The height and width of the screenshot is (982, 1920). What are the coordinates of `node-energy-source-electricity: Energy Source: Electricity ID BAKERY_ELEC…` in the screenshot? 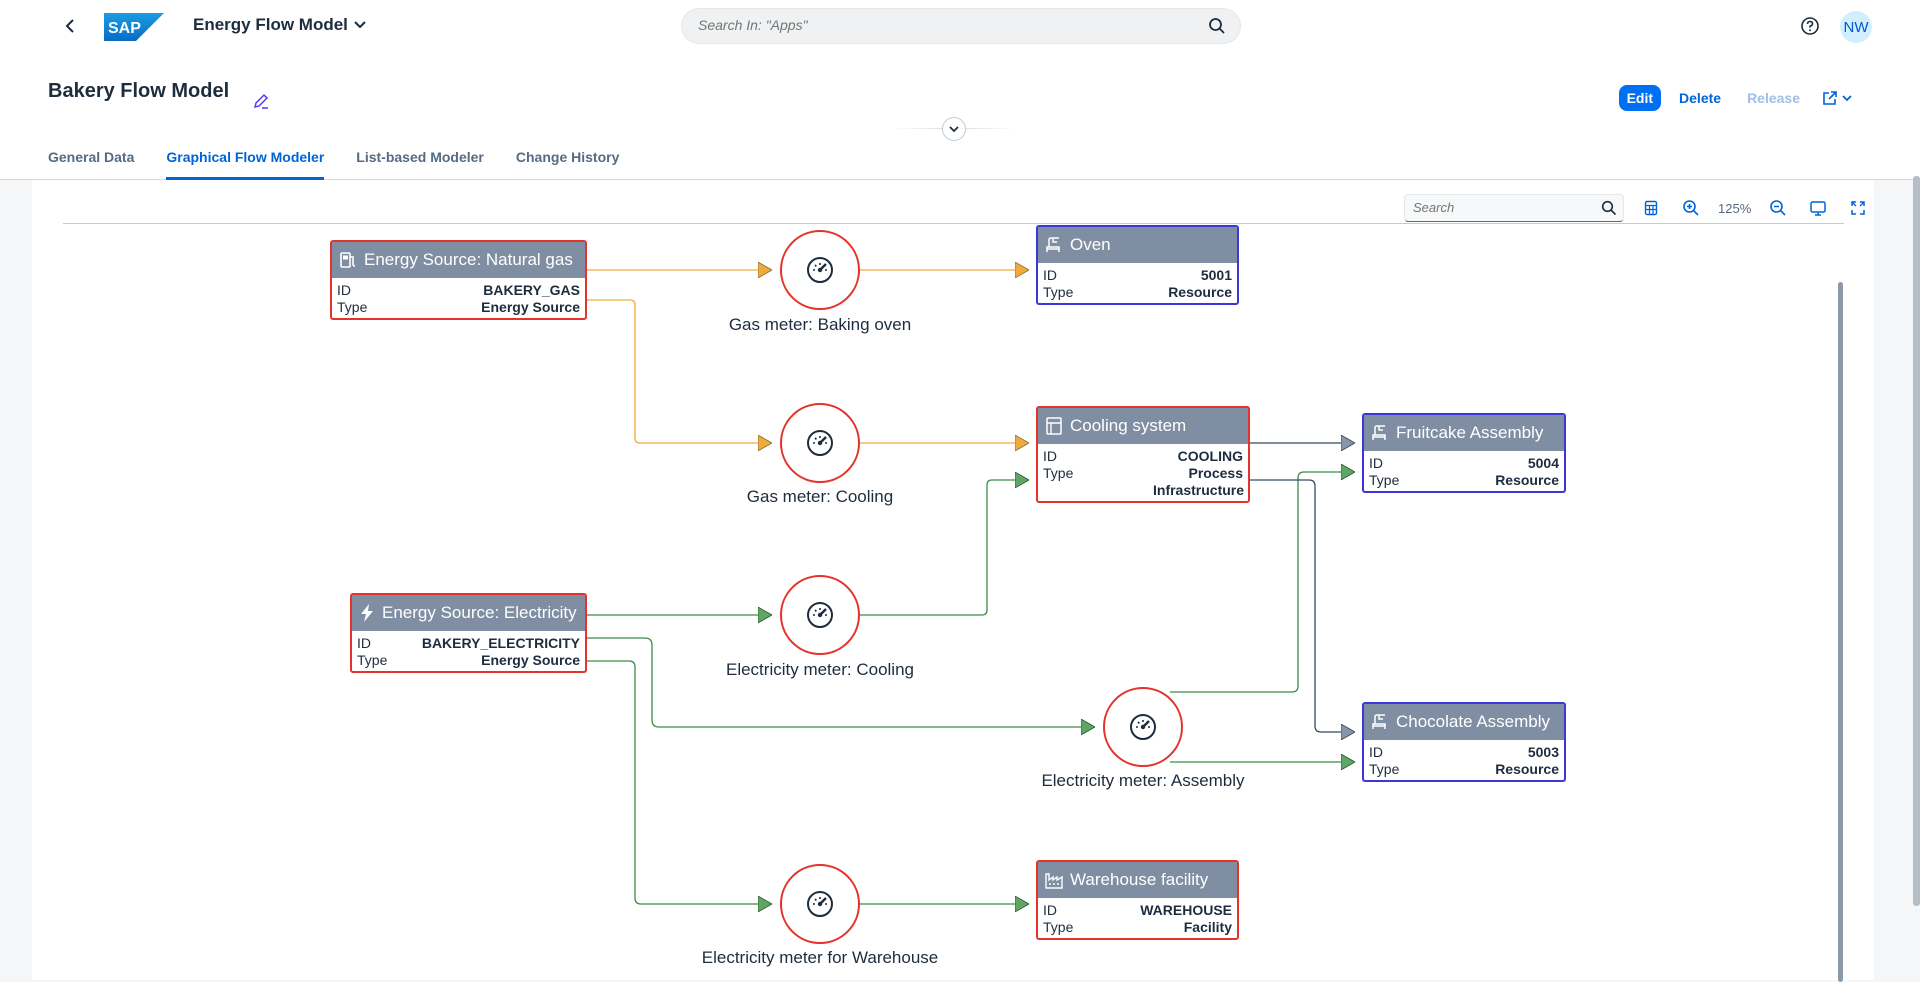 It's located at (468, 633).